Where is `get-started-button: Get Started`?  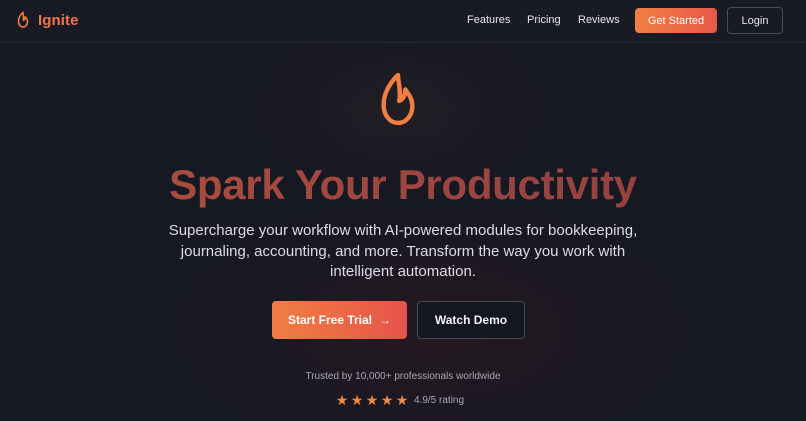 get-started-button: Get Started is located at coordinates (676, 20).